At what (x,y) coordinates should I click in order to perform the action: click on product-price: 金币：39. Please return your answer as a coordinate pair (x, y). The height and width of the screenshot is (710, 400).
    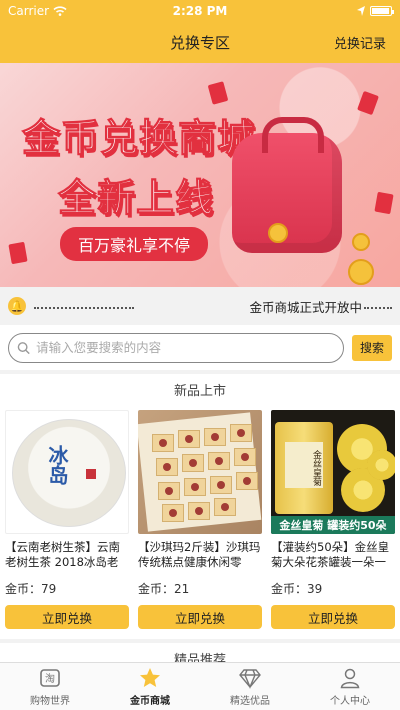
    Looking at the image, I should click on (333, 588).